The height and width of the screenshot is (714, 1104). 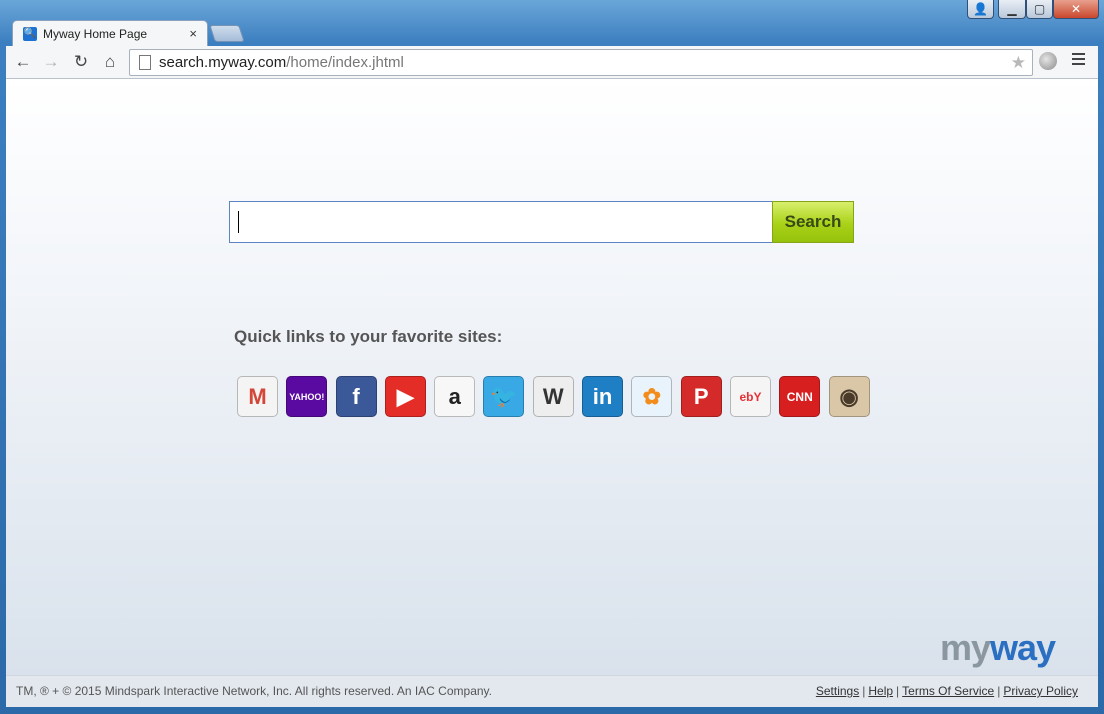 What do you see at coordinates (849, 396) in the screenshot?
I see `quick-link-instagram-icon: ◉` at bounding box center [849, 396].